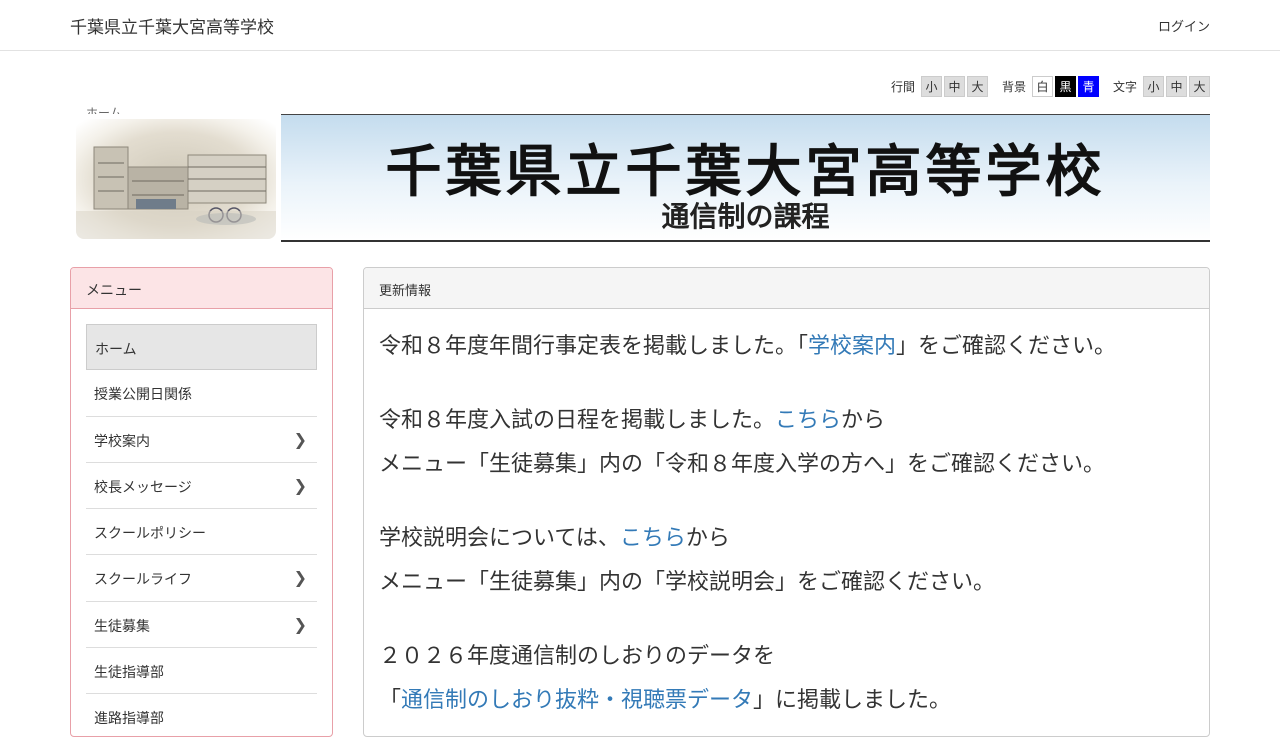  Describe the element at coordinates (808, 420) in the screenshot. I see `exam-schedule-link: こちら` at that location.